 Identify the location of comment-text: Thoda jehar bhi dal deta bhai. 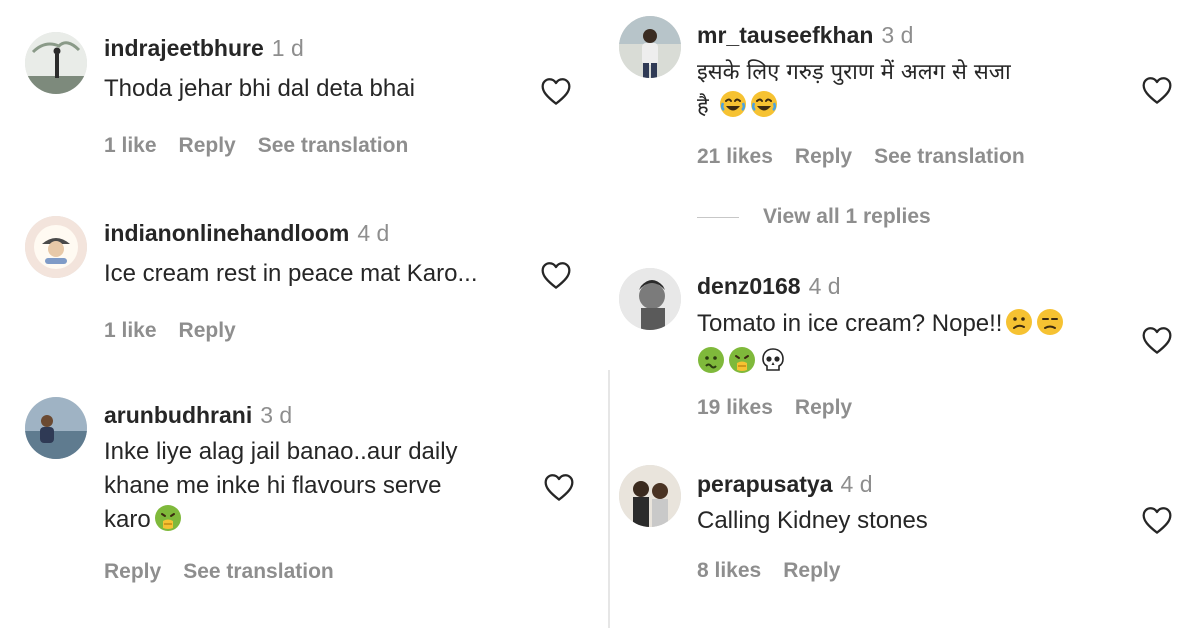
(259, 88).